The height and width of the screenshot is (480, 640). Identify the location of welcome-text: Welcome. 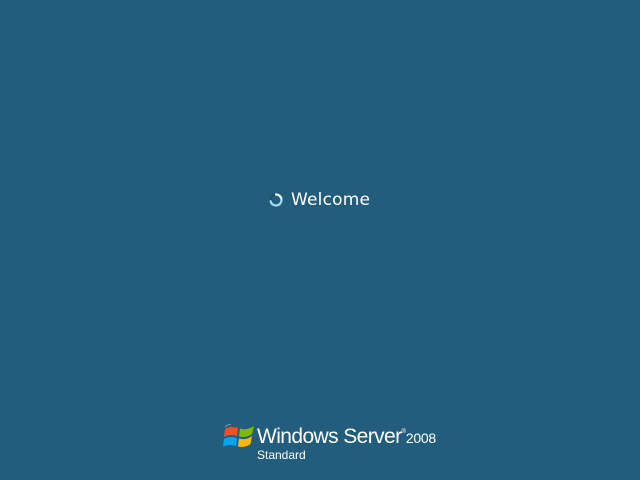
(331, 200).